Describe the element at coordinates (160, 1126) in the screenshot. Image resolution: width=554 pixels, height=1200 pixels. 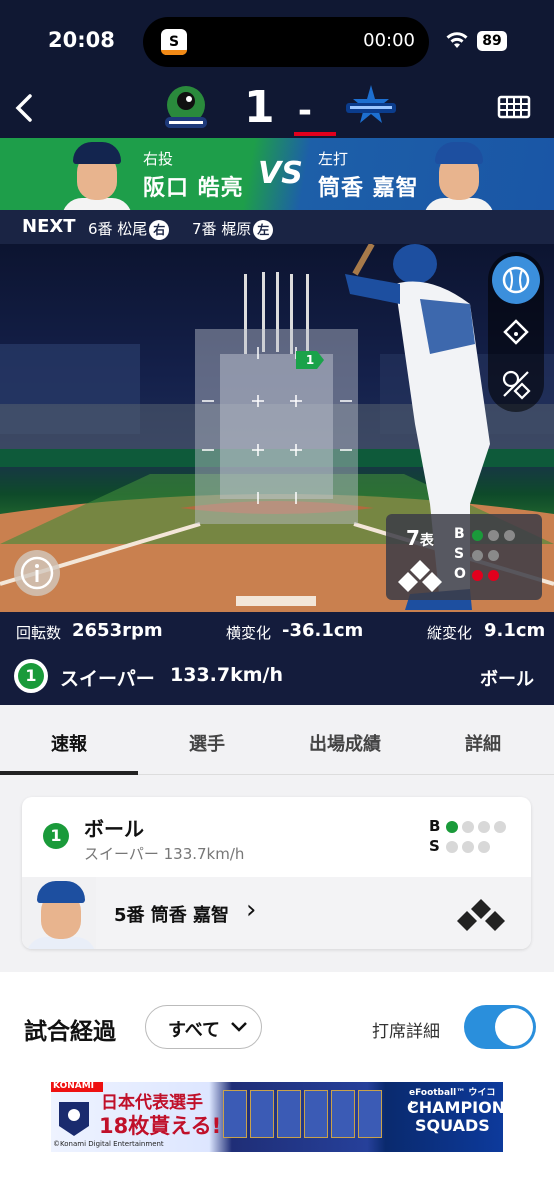
I see `ad-headline-2: 18枚貰える!` at that location.